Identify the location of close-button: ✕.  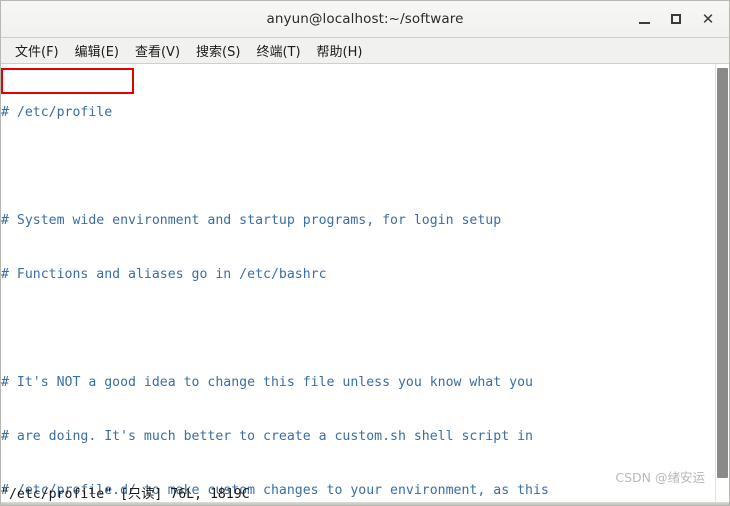
(708, 19).